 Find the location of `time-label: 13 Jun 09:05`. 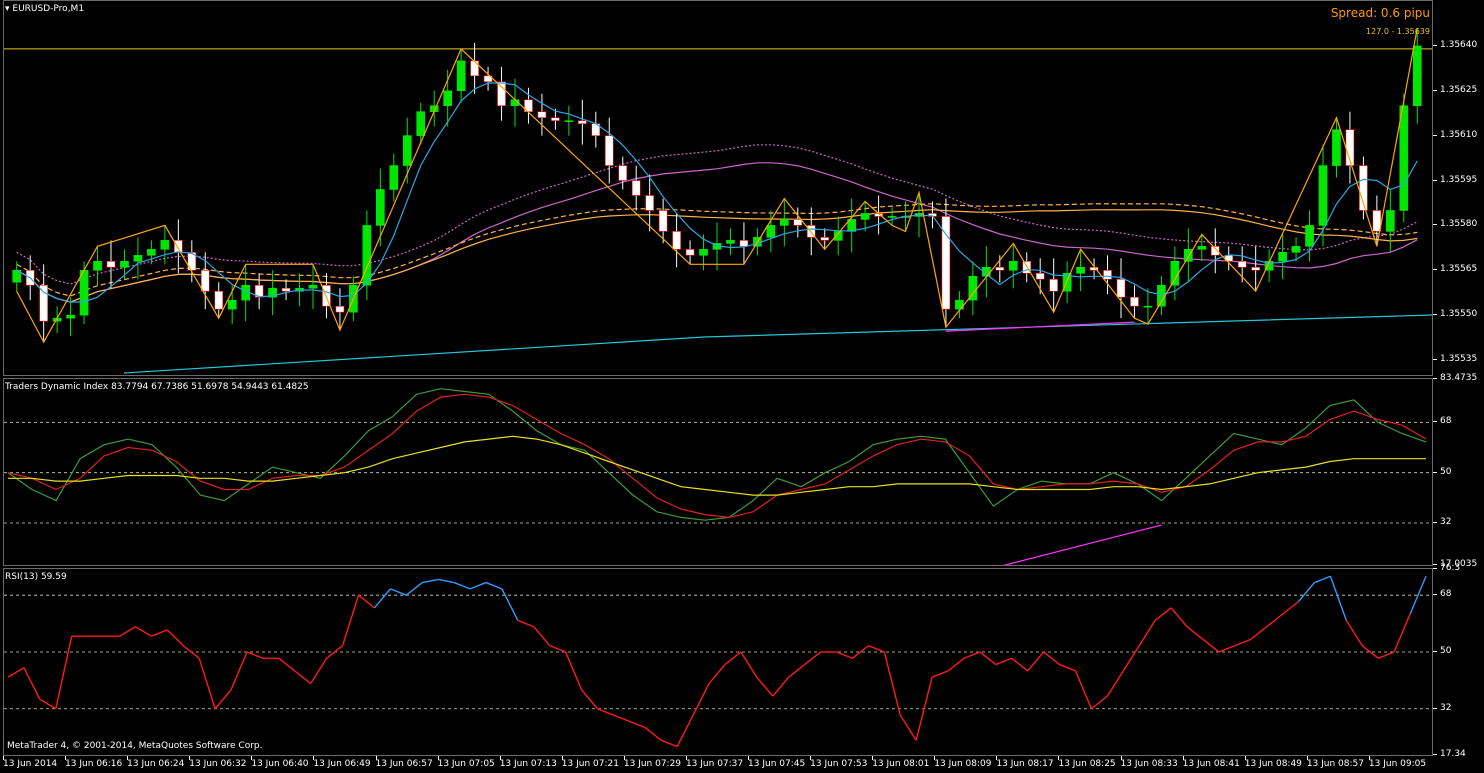

time-label: 13 Jun 09:05 is located at coordinates (1397, 764).